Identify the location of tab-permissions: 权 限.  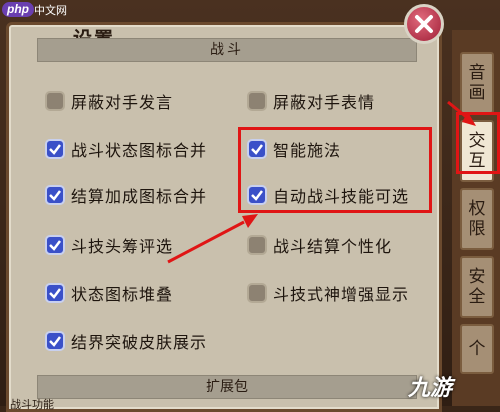
(477, 219).